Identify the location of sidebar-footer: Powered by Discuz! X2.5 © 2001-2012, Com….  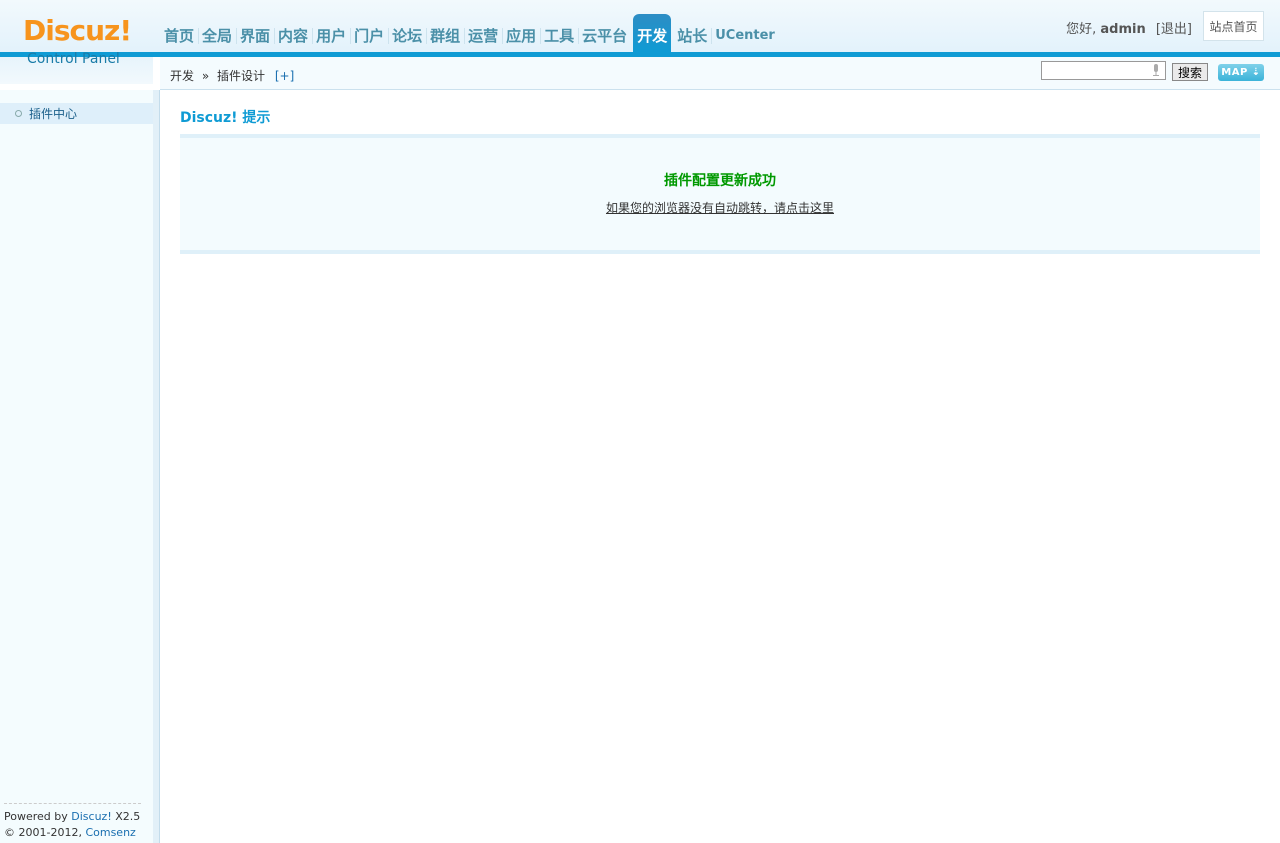
(72, 823).